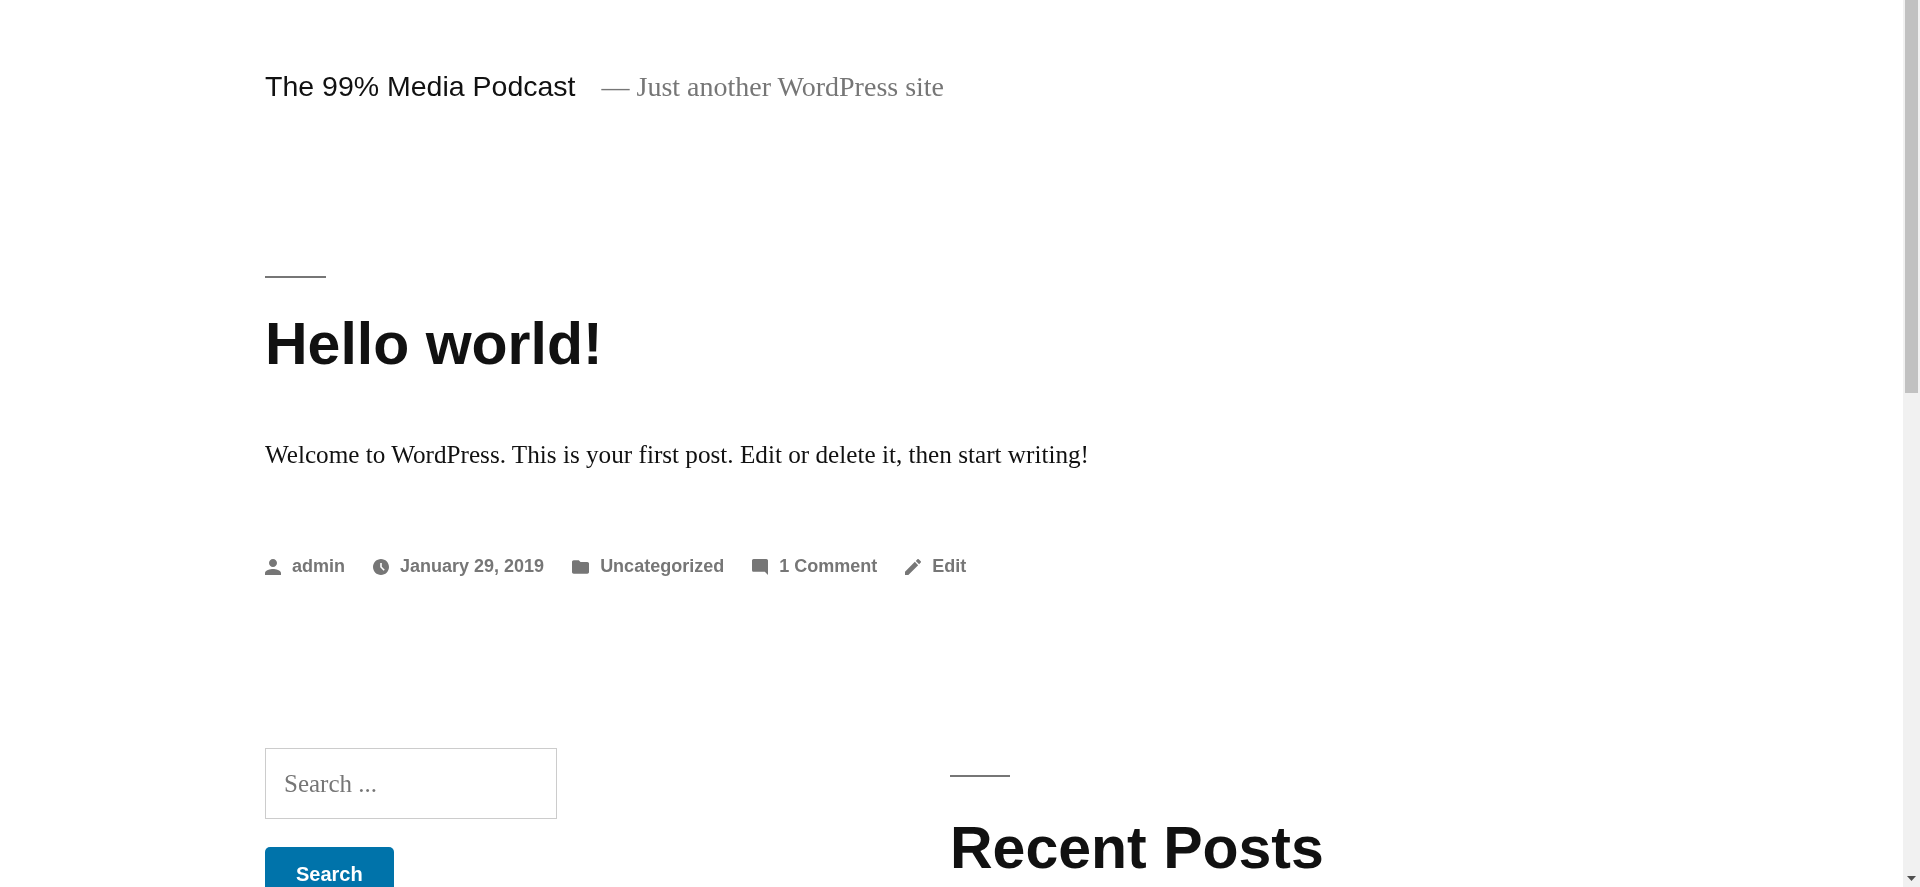  I want to click on post-title: Hello world!, so click(434, 343).